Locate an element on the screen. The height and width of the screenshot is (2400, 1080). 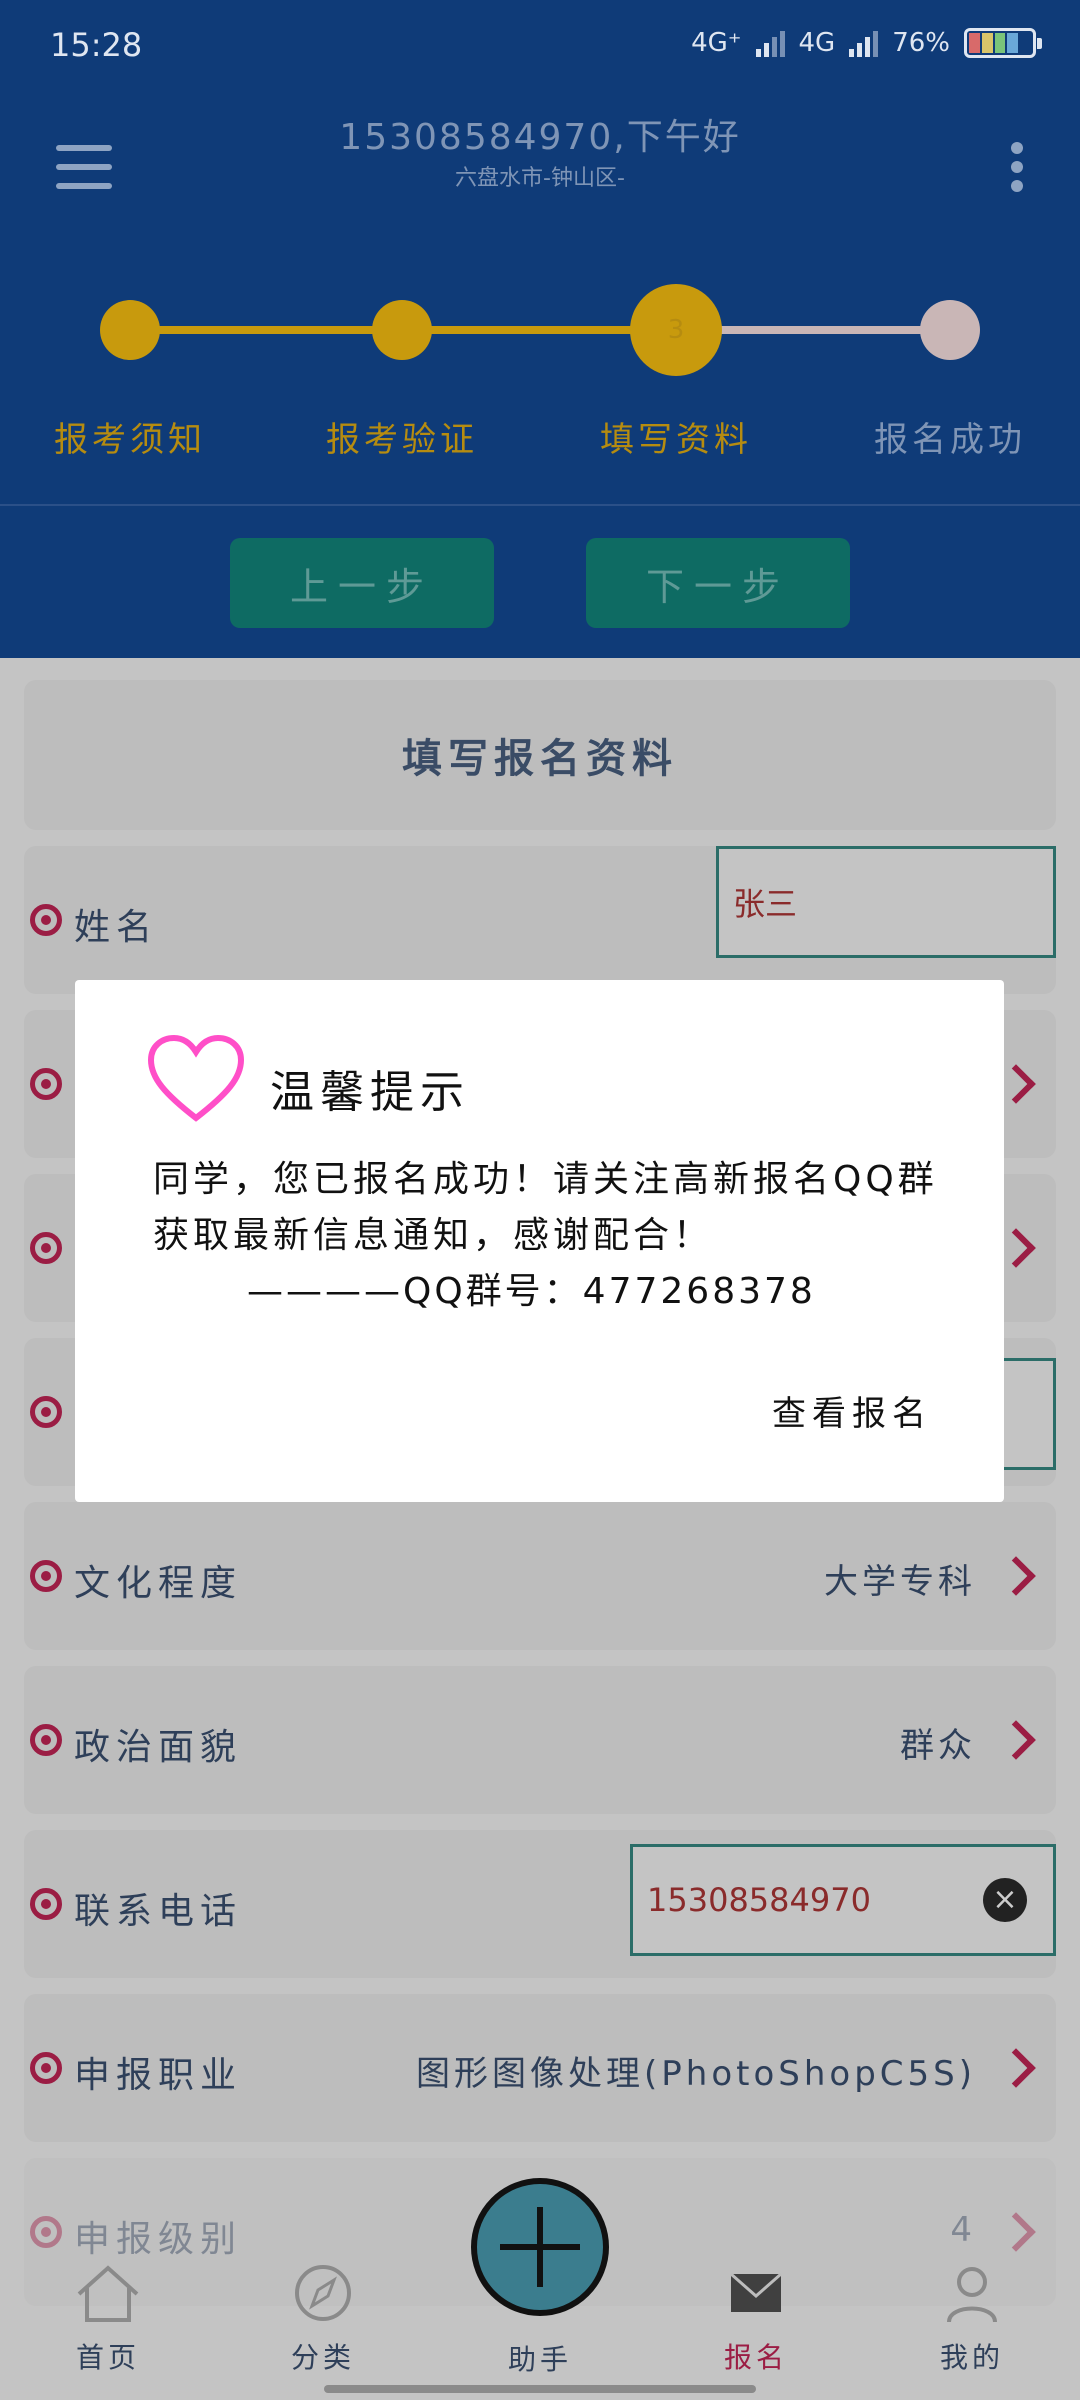
heart-icon is located at coordinates (196, 1078).